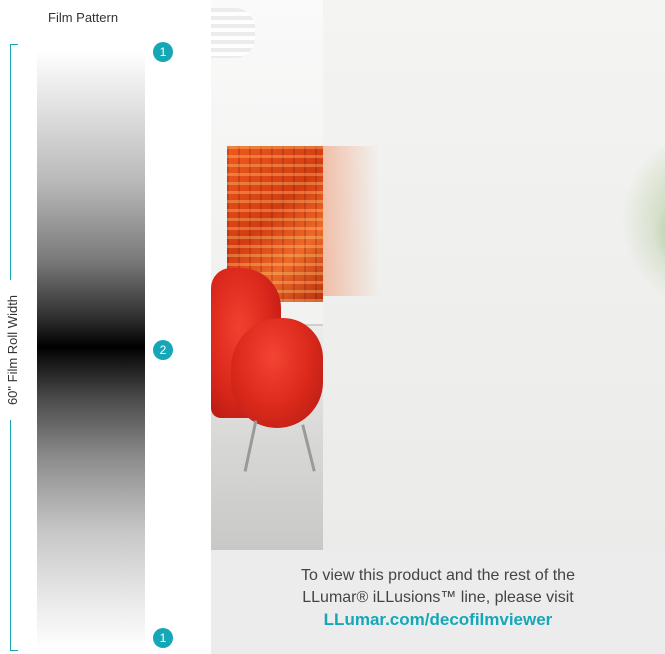 The image size is (665, 654). What do you see at coordinates (233, 33) in the screenshot?
I see `photo-pendant-lamp` at bounding box center [233, 33].